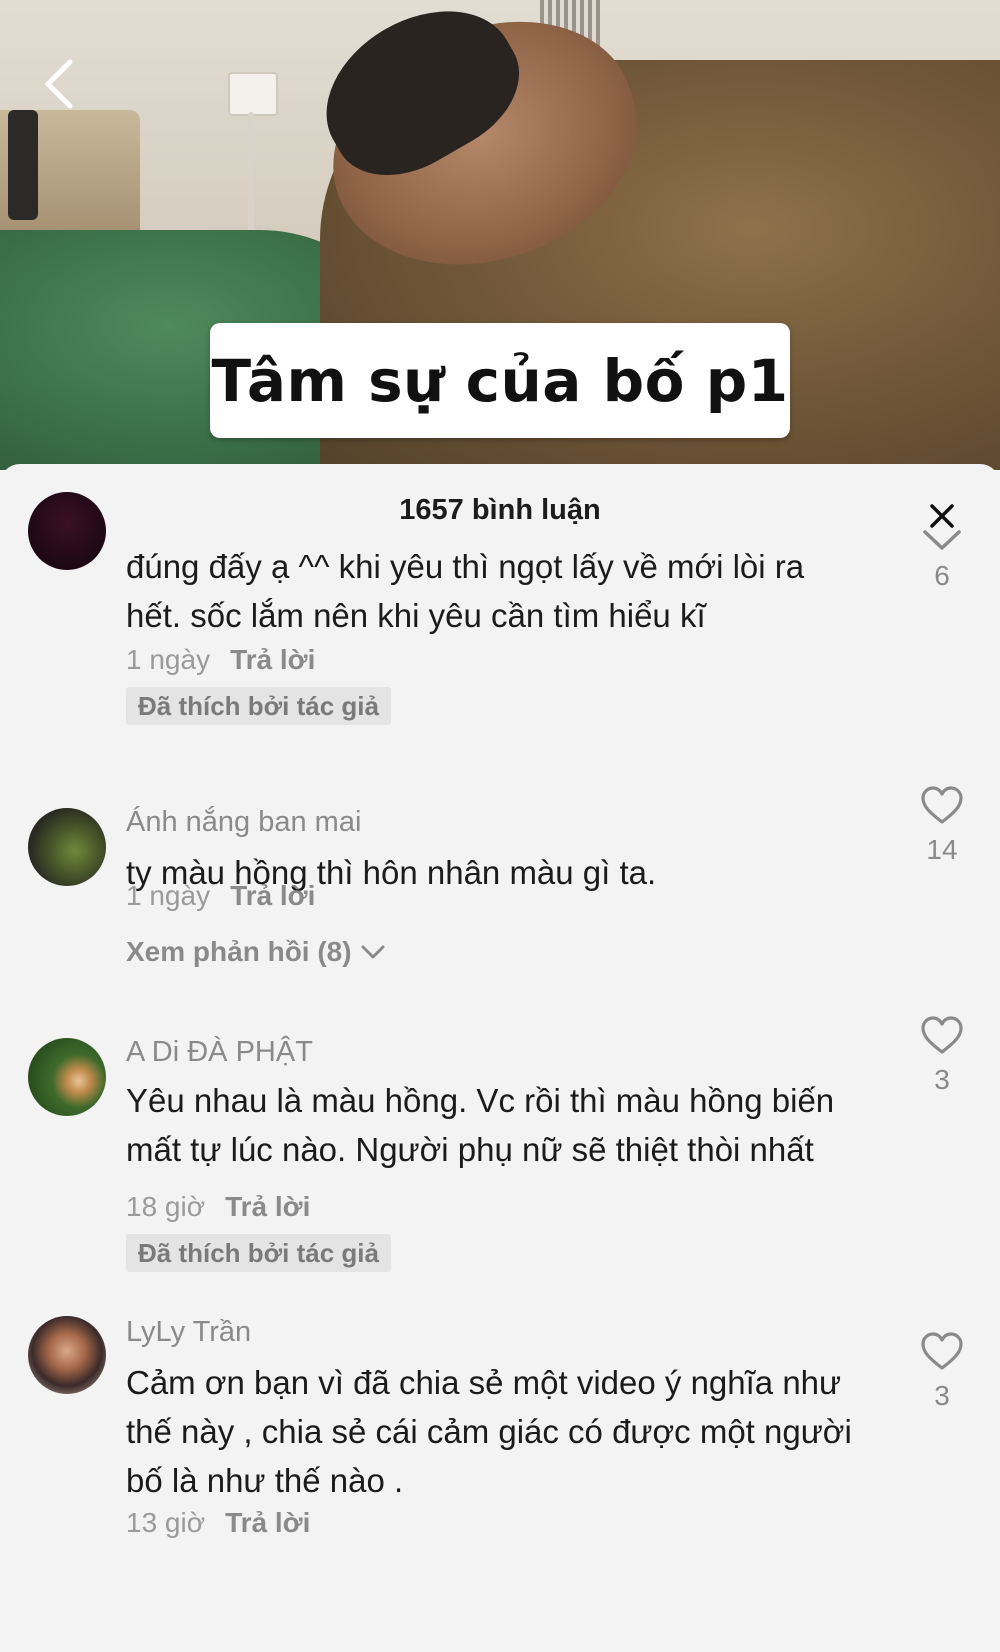 The width and height of the screenshot is (1000, 1652). Describe the element at coordinates (61, 84) in the screenshot. I see `back-button` at that location.